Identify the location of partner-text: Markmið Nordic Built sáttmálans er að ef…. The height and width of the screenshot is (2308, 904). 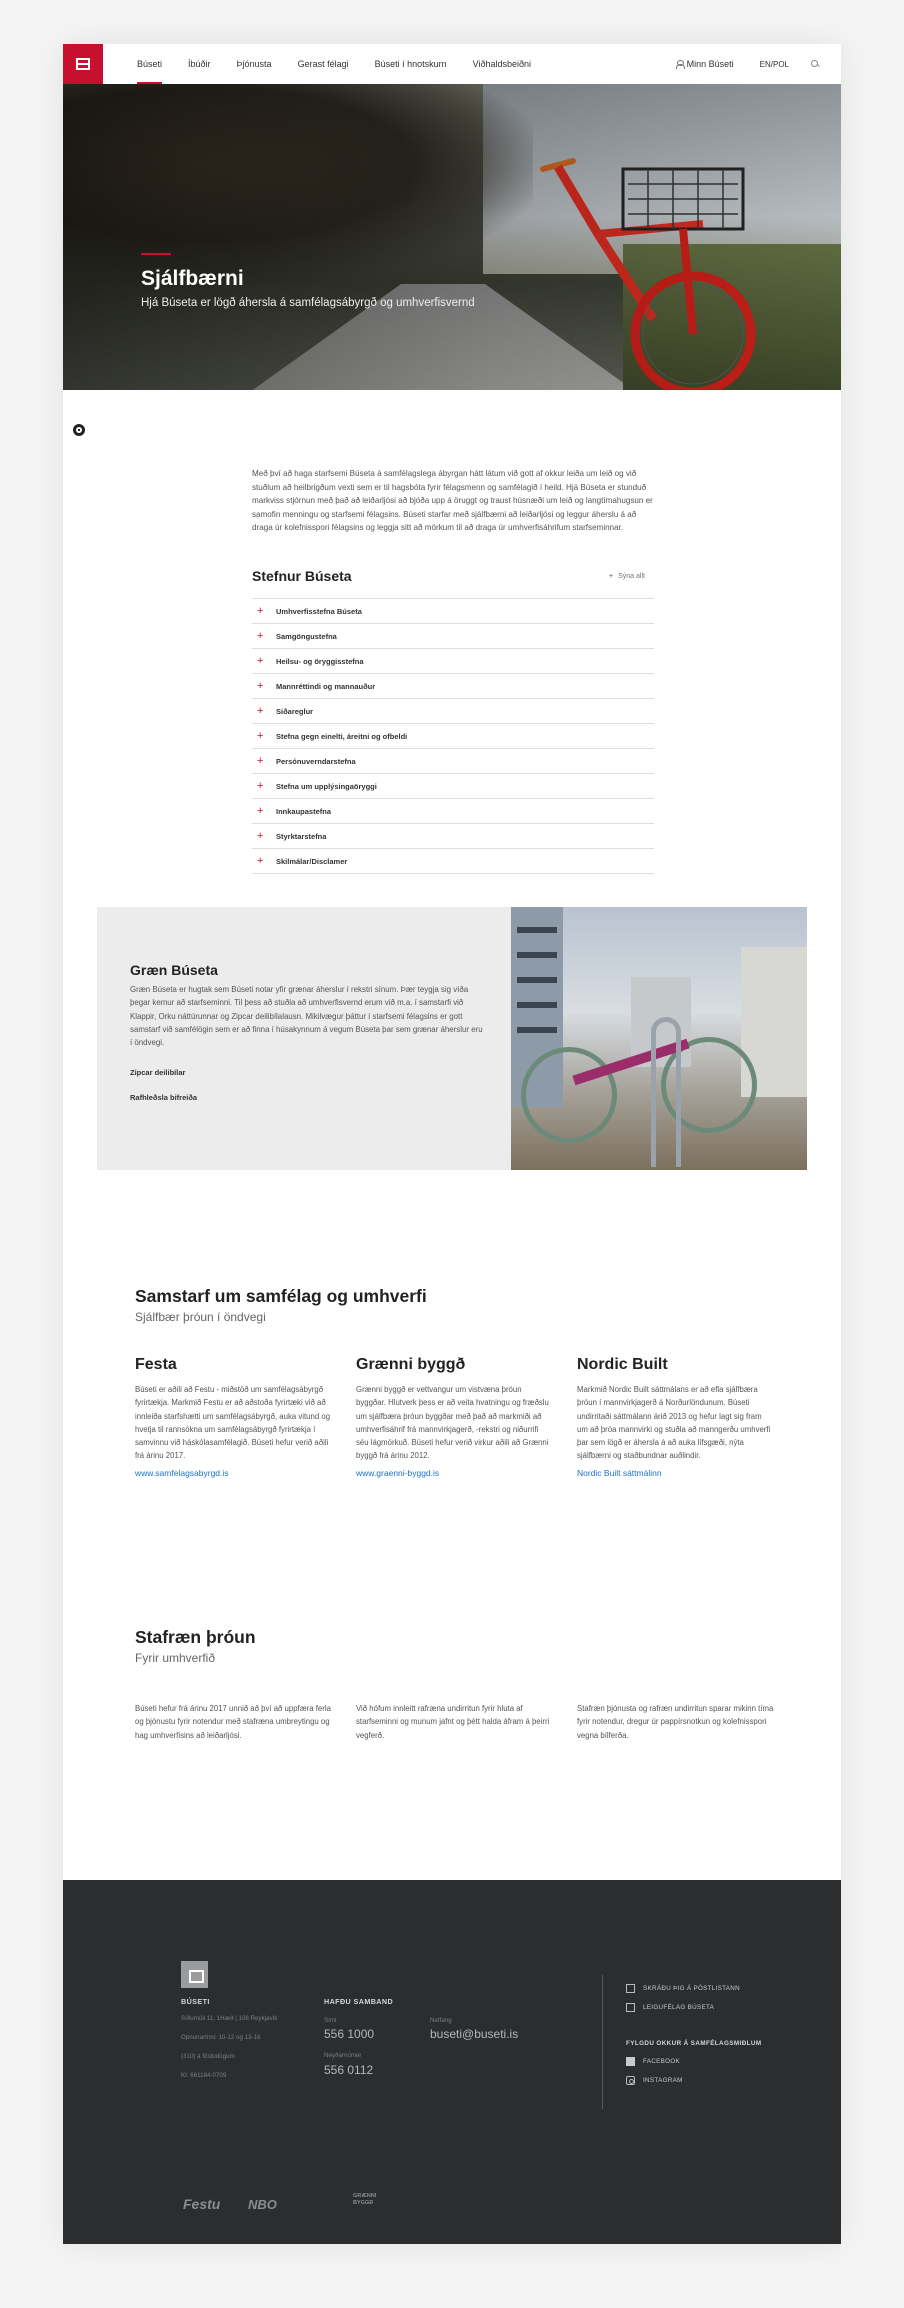
(674, 1423).